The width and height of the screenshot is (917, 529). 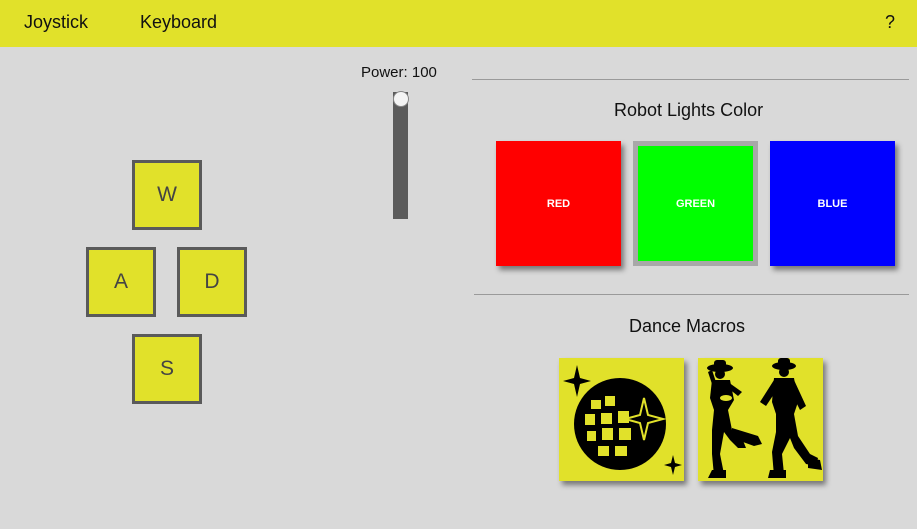 I want to click on power-label: Power: 100, so click(x=399, y=72).